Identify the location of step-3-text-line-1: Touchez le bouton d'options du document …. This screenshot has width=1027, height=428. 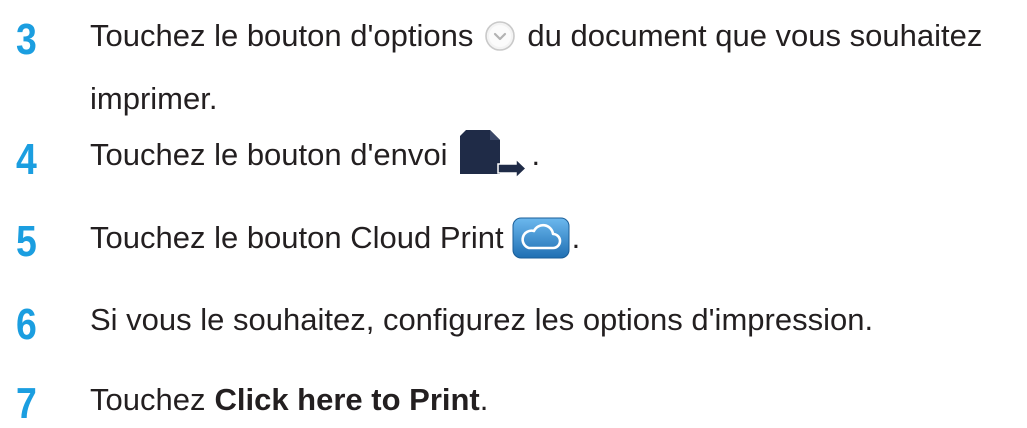
(536, 36).